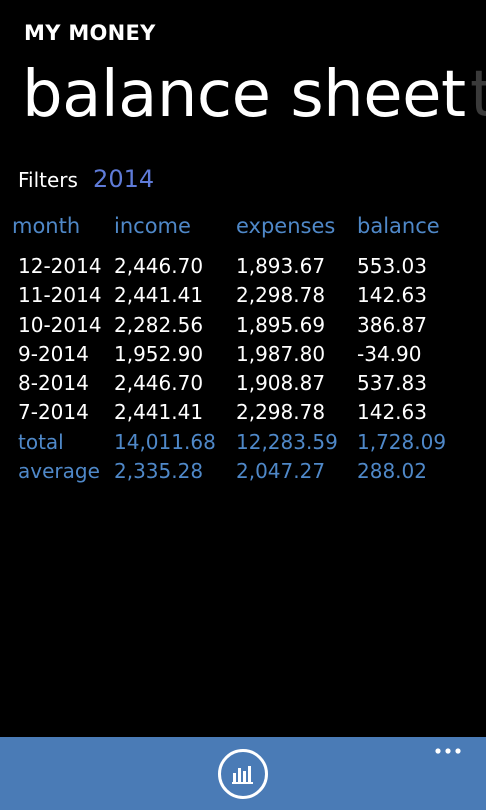 The image size is (486, 810). I want to click on total-expenses: 12,283.59, so click(287, 441).